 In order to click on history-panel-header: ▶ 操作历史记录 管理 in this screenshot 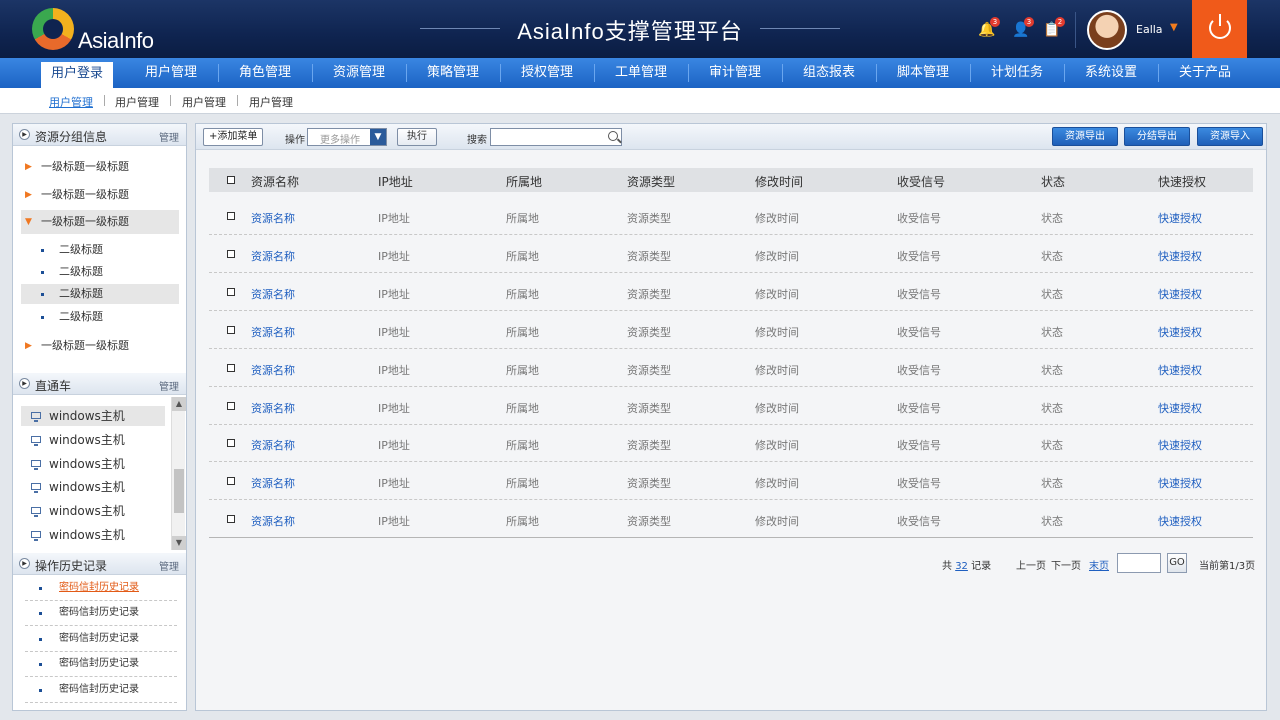, I will do `click(99, 564)`.